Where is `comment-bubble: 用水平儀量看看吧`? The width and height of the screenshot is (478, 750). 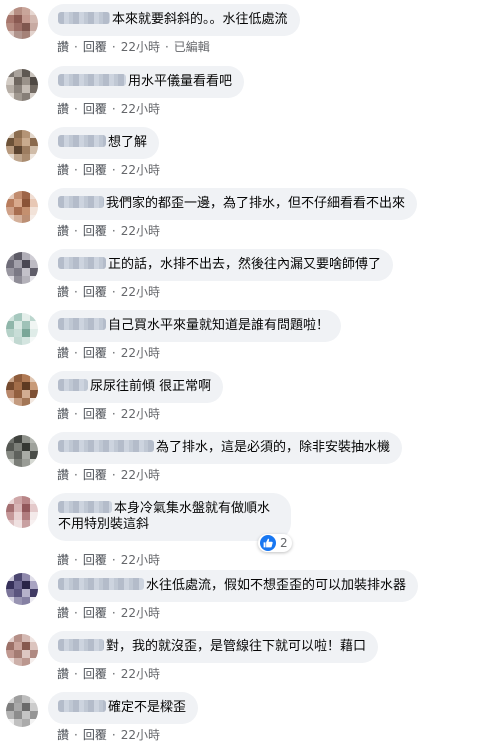 comment-bubble: 用水平儀量看看吧 is located at coordinates (146, 82).